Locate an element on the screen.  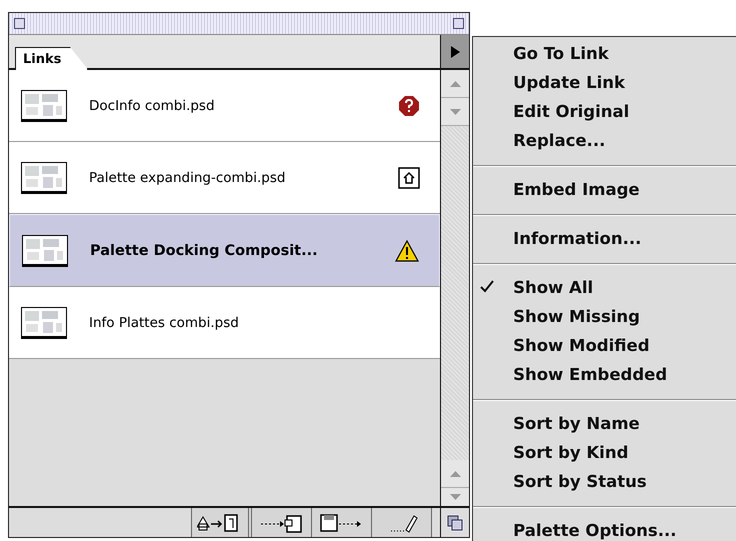
arrow-to-page-icon is located at coordinates (281, 522).